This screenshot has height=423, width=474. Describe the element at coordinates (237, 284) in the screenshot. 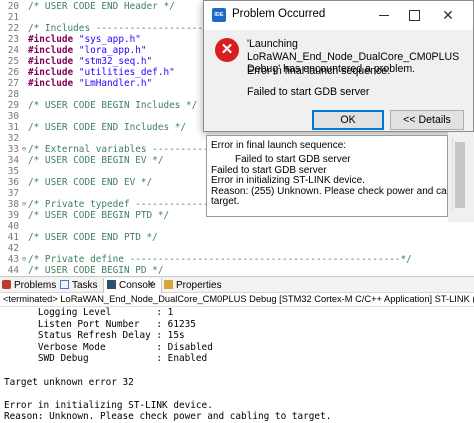

I see `panel-tab-bar: Problems Tasks Console ✕ Properties` at that location.